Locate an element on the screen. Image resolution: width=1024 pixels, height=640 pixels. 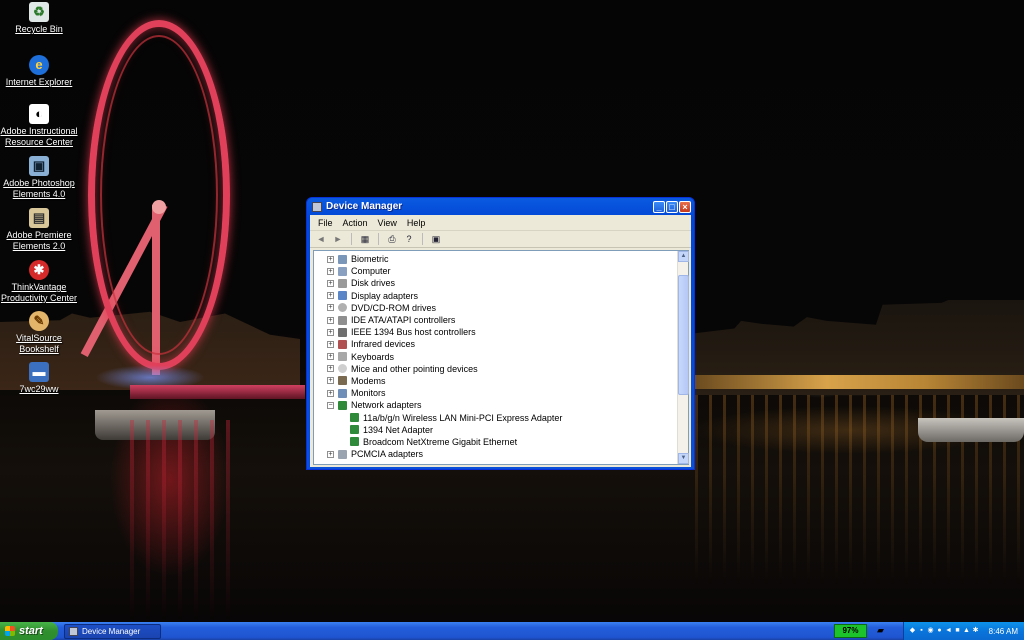
tree-node-display-adapters: + Display adapters is located at coordinates (495, 296).